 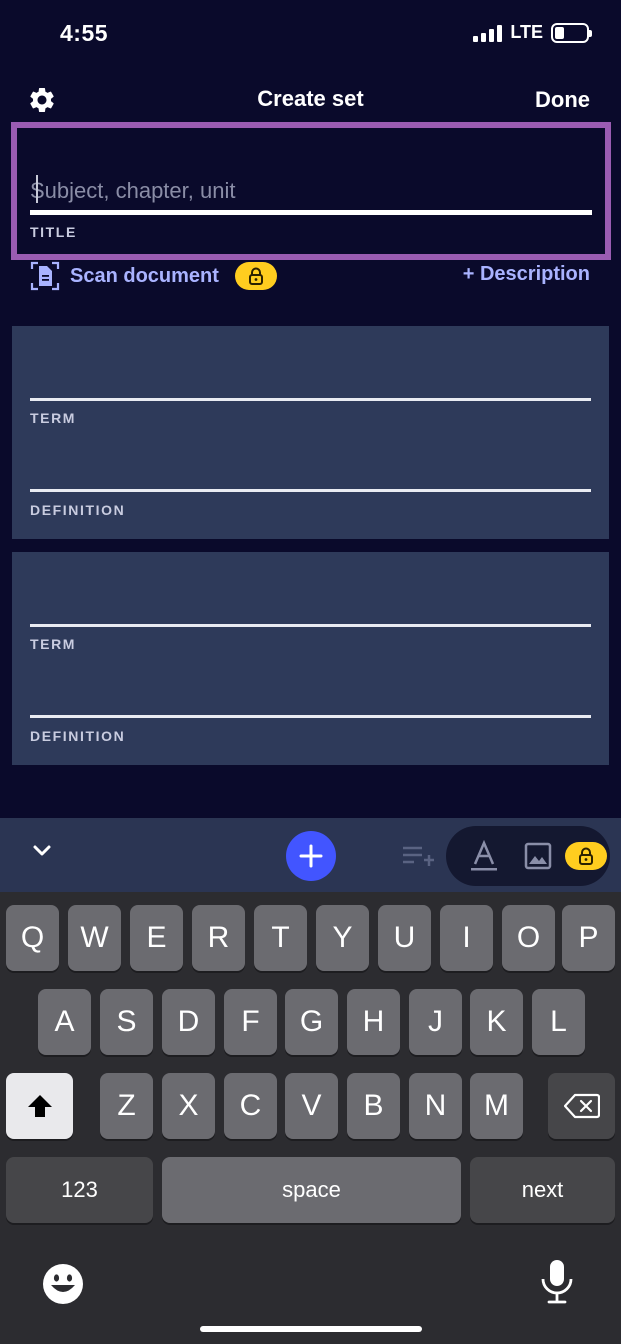 I want to click on status-indicators: LTE, so click(x=532, y=32).